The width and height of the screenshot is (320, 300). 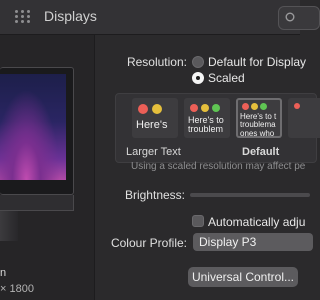 What do you see at coordinates (299, 18) in the screenshot?
I see `search-field` at bounding box center [299, 18].